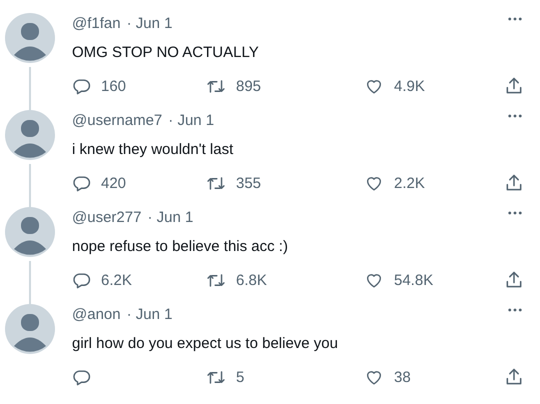 Image resolution: width=540 pixels, height=404 pixels. What do you see at coordinates (249, 86) in the screenshot?
I see `retweet-count: 895` at bounding box center [249, 86].